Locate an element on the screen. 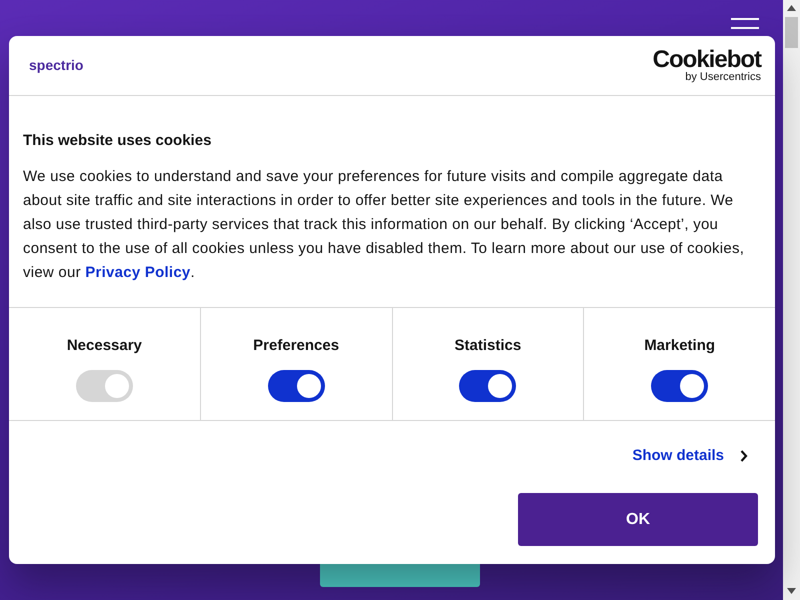  brand-logo: spectrio is located at coordinates (56, 65).